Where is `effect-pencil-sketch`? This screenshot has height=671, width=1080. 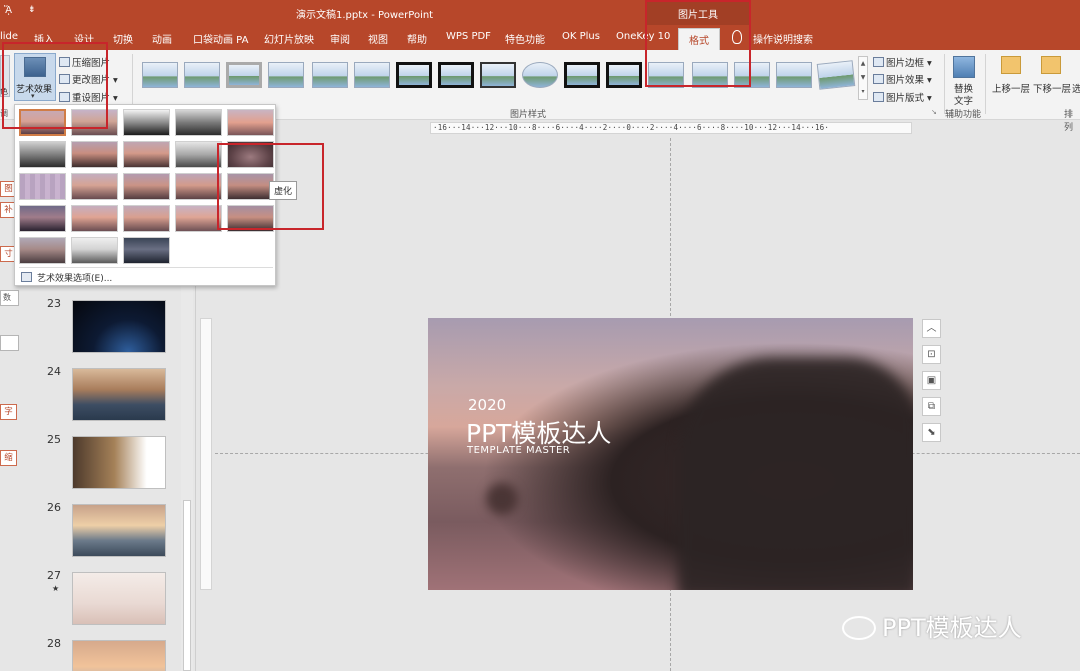
effect-pencil-sketch is located at coordinates (198, 122).